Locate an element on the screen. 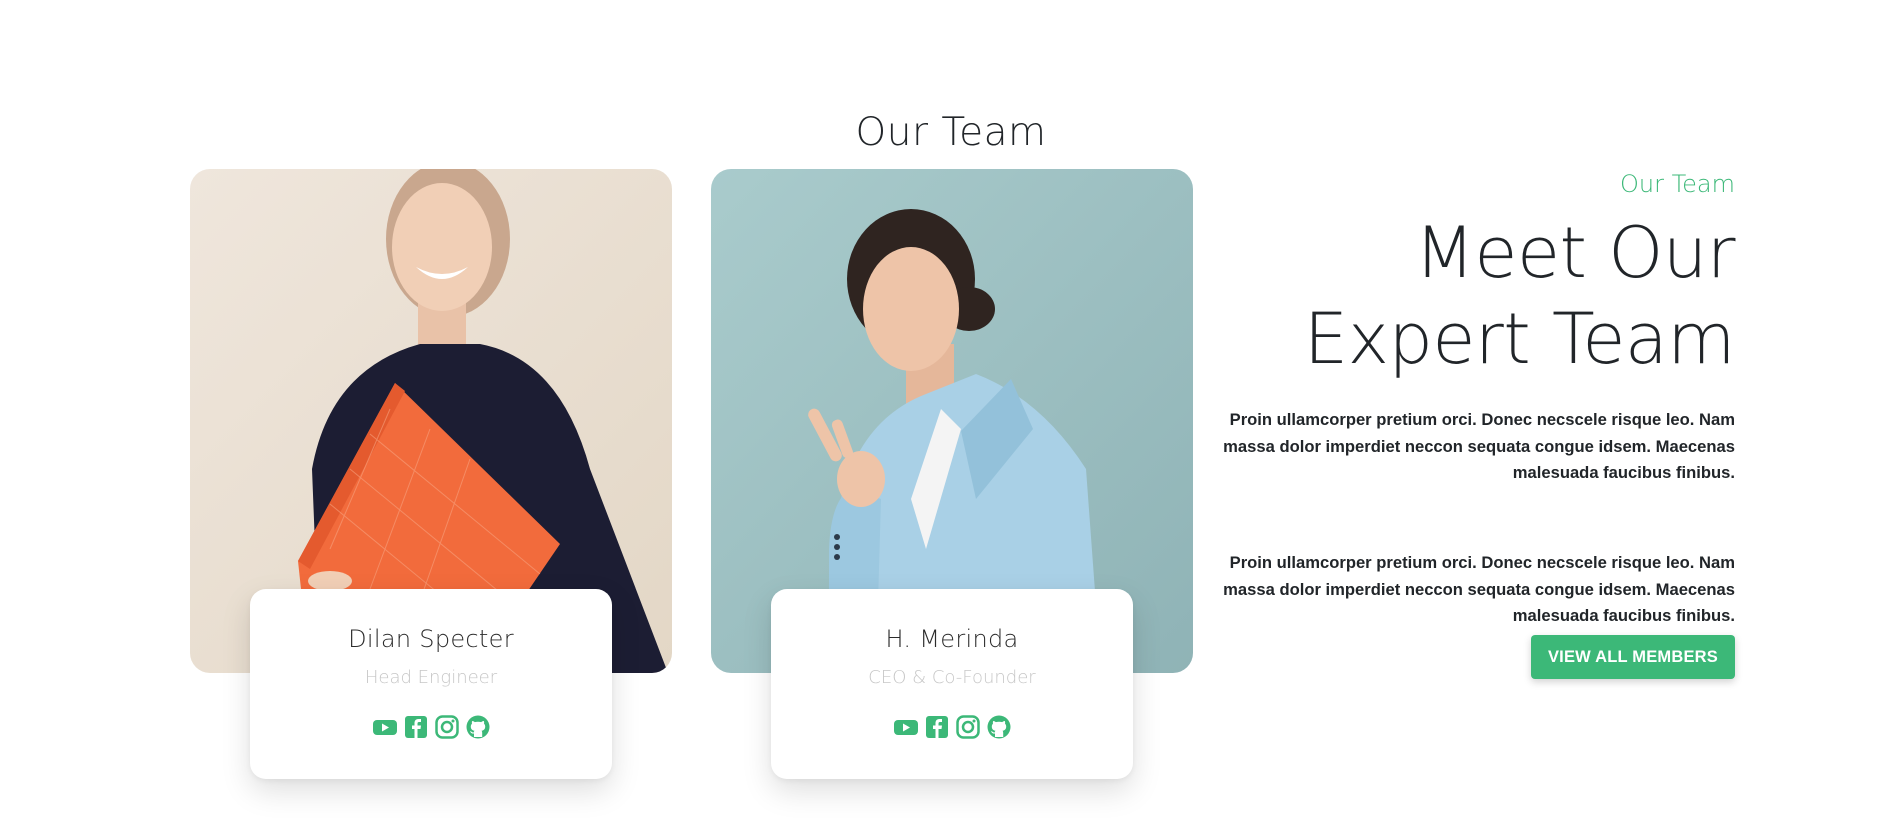 Image resolution: width=1882 pixels, height=829 pixels. view-all-members-button: VIEW ALL MEMBERS is located at coordinates (1633, 657).